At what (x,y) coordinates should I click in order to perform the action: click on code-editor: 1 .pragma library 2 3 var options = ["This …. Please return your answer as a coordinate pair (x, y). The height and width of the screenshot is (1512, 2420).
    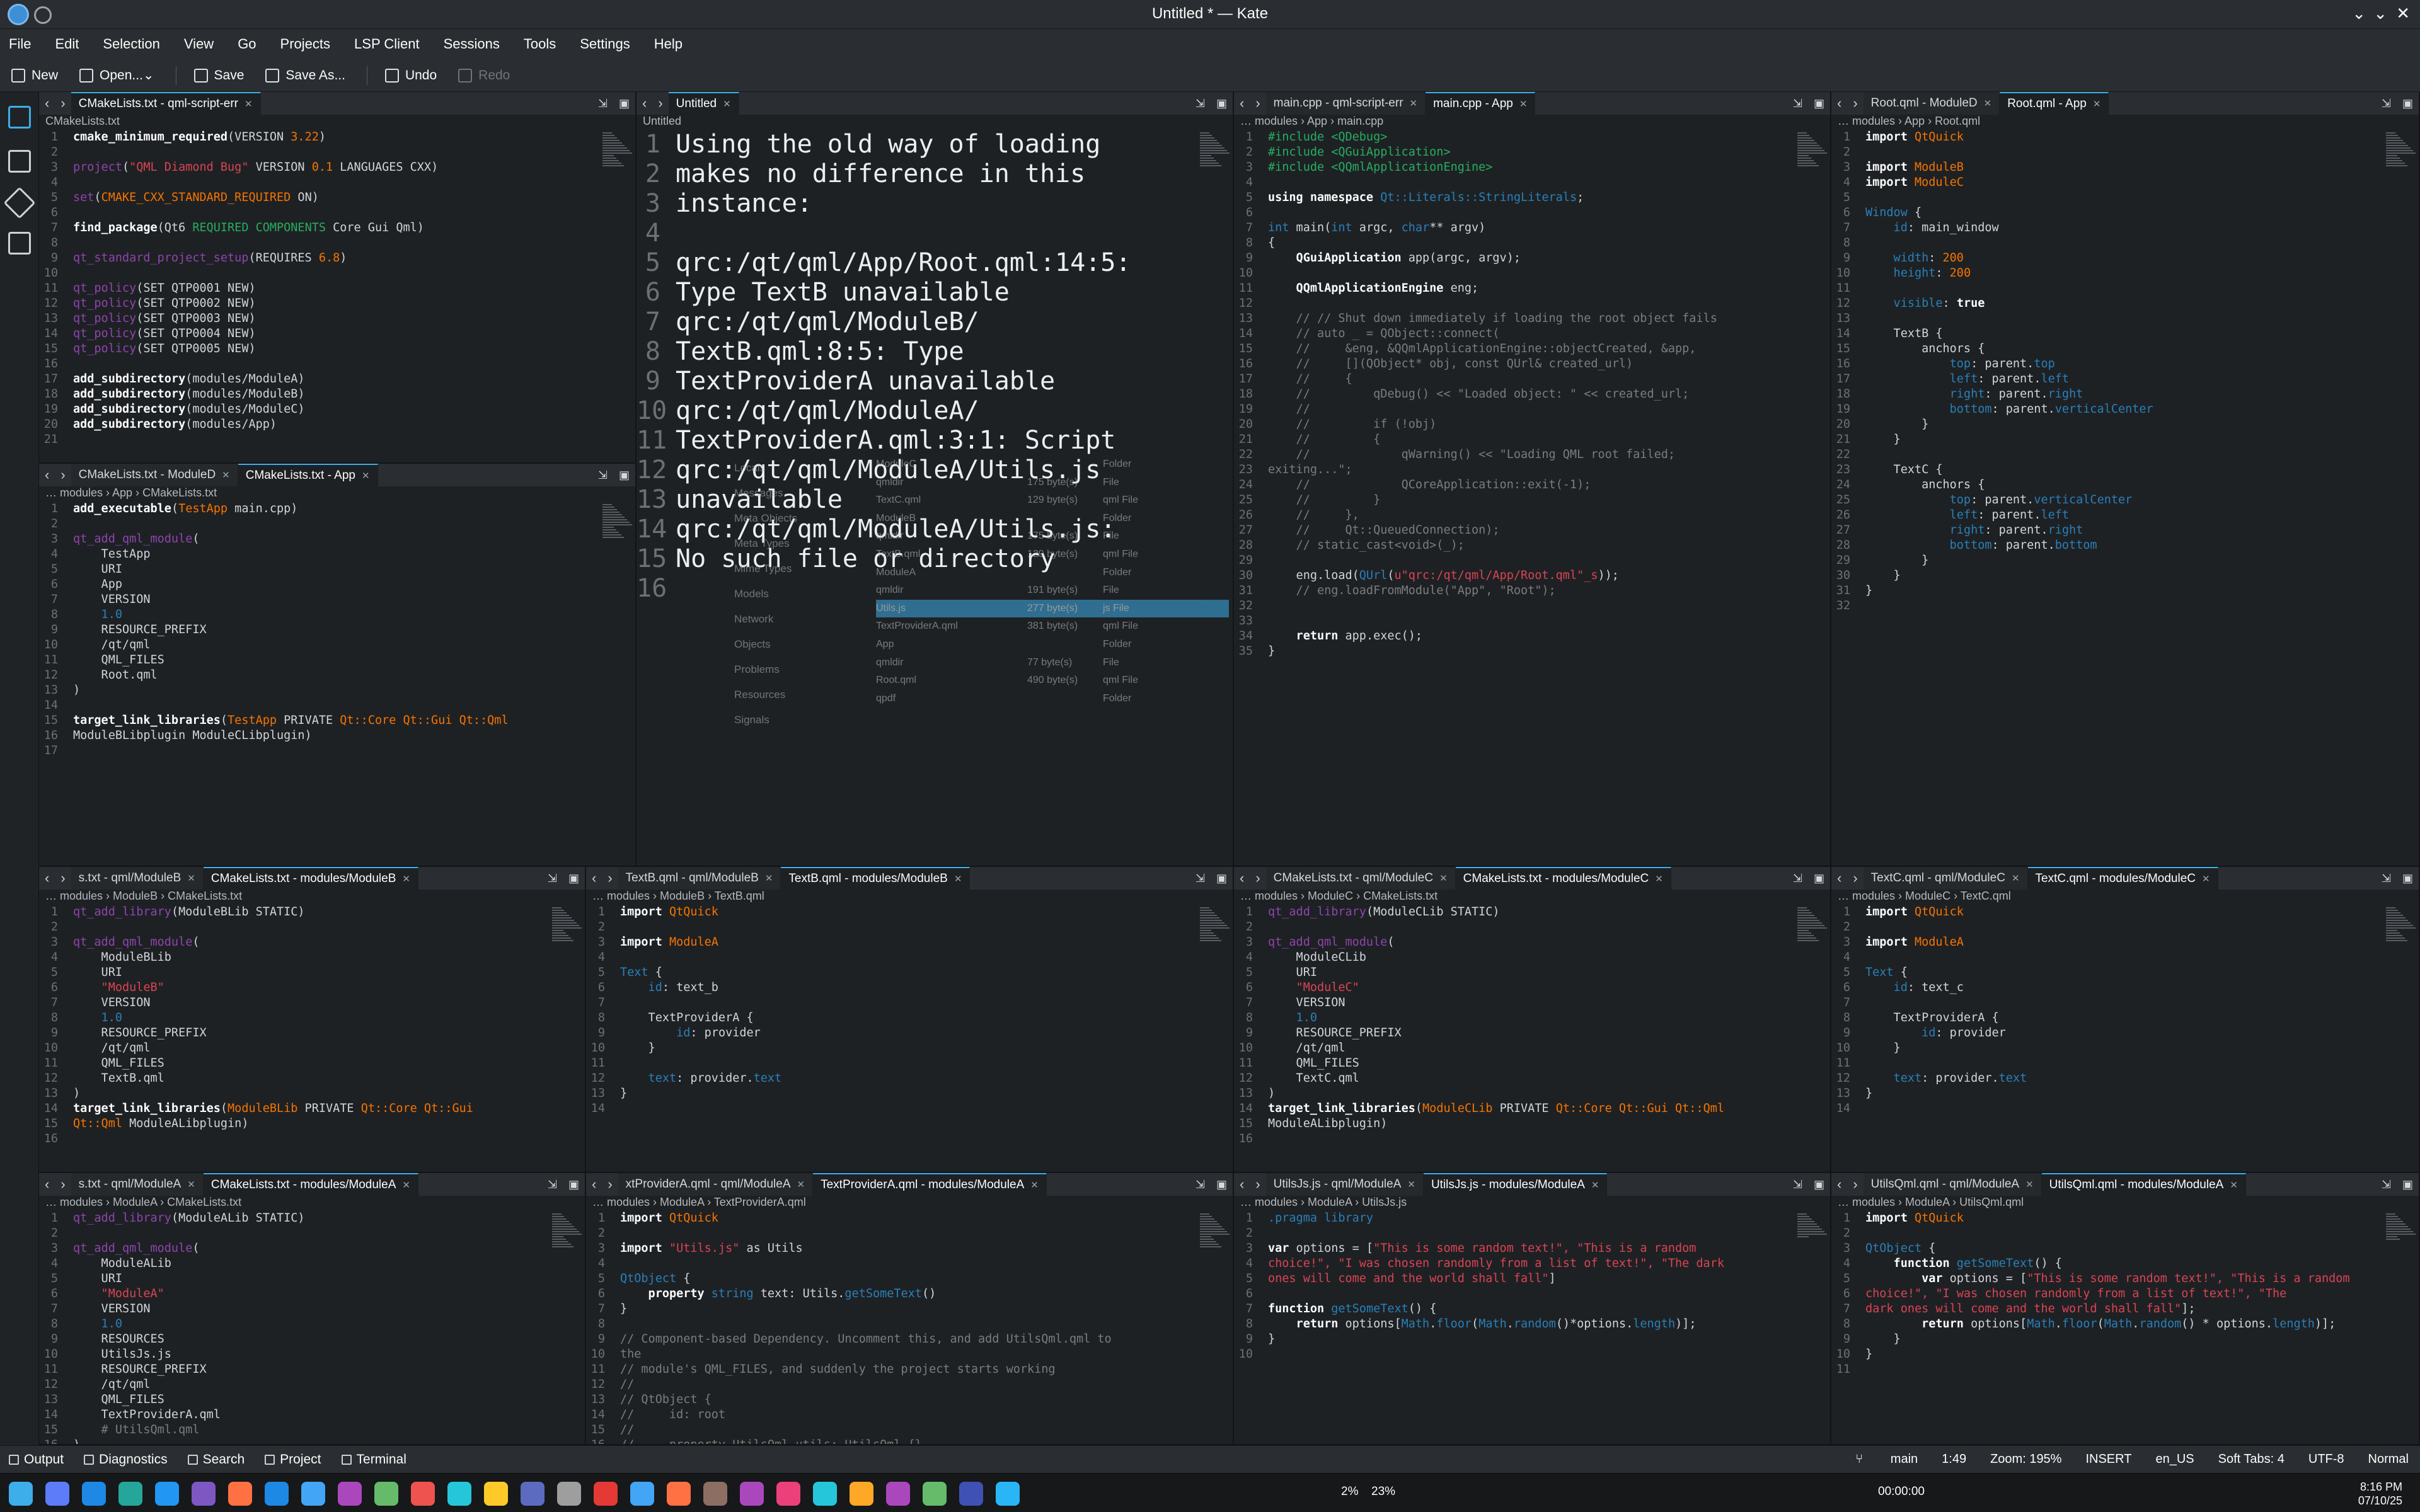
    Looking at the image, I should click on (1515, 1327).